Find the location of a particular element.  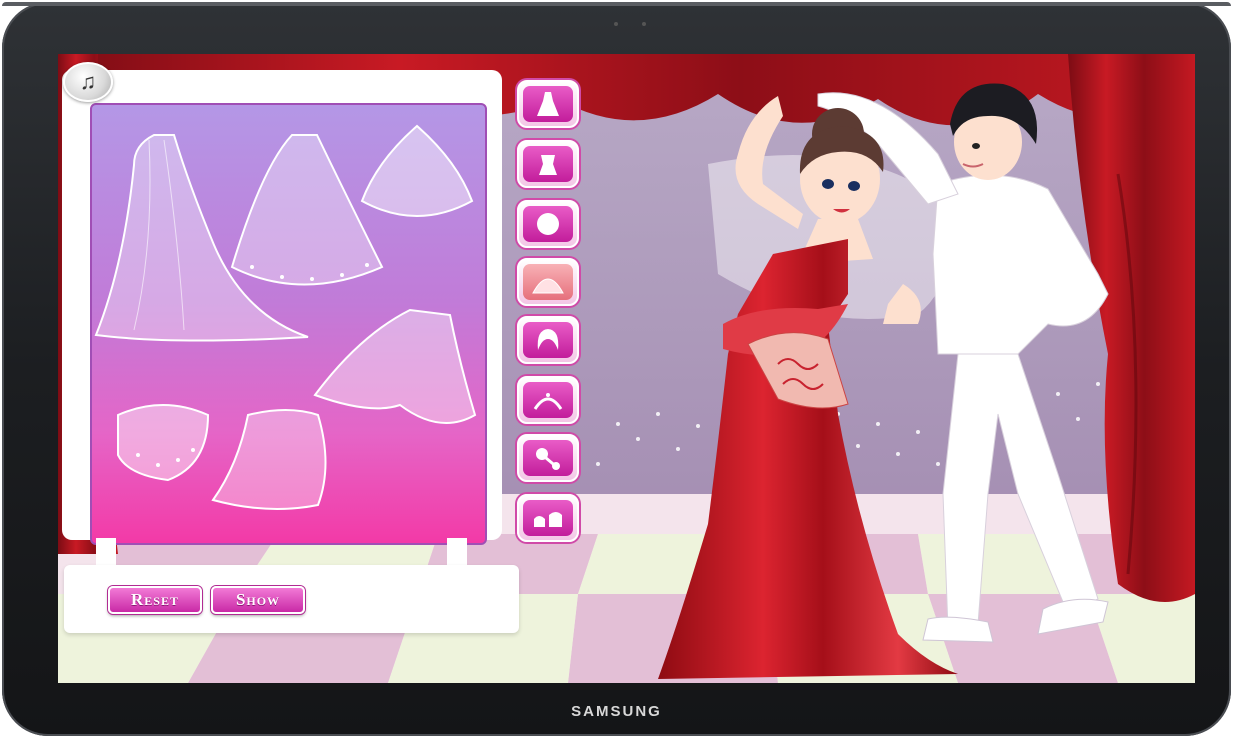

category-veils-button is located at coordinates (548, 282).